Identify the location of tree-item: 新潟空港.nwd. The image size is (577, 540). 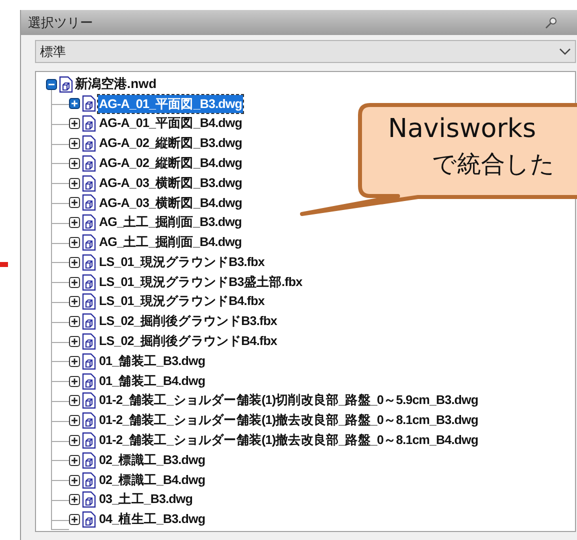
(116, 84).